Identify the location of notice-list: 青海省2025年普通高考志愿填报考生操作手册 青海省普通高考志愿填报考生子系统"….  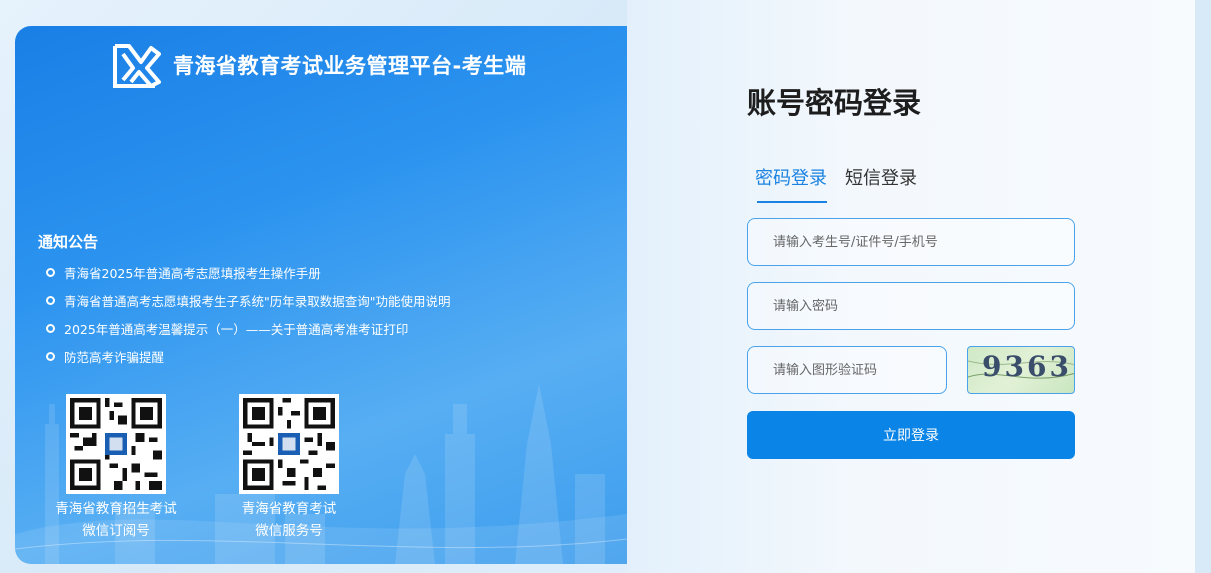
(328, 314).